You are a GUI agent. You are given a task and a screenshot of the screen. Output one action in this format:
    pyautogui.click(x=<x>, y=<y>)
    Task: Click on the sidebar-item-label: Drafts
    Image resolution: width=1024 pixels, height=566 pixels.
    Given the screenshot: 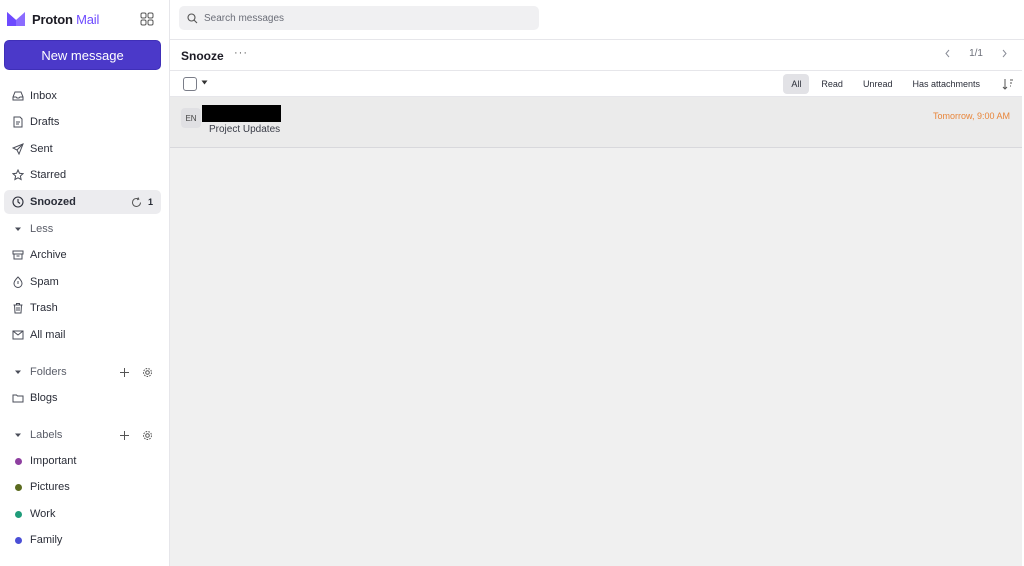 What is the action you would take?
    pyautogui.click(x=45, y=122)
    